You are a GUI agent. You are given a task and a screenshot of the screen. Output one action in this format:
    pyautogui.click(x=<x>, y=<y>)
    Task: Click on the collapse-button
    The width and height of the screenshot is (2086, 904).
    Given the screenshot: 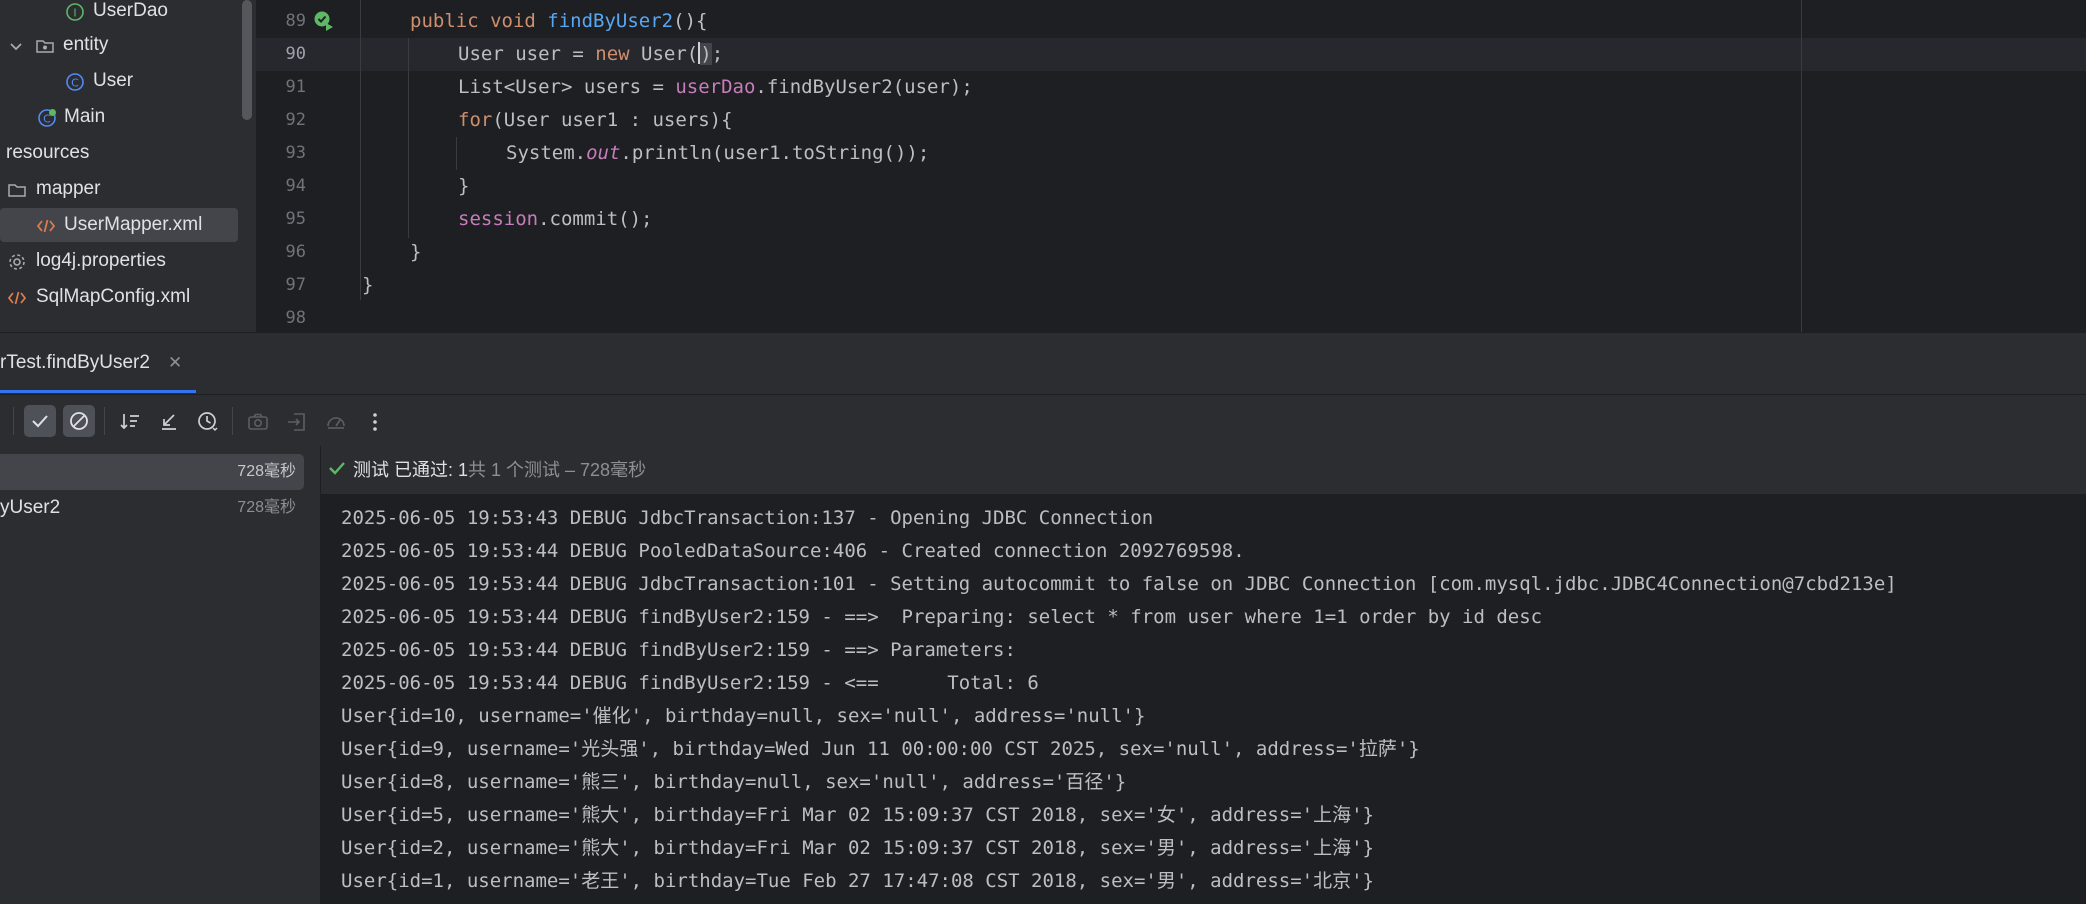 What is the action you would take?
    pyautogui.click(x=168, y=421)
    